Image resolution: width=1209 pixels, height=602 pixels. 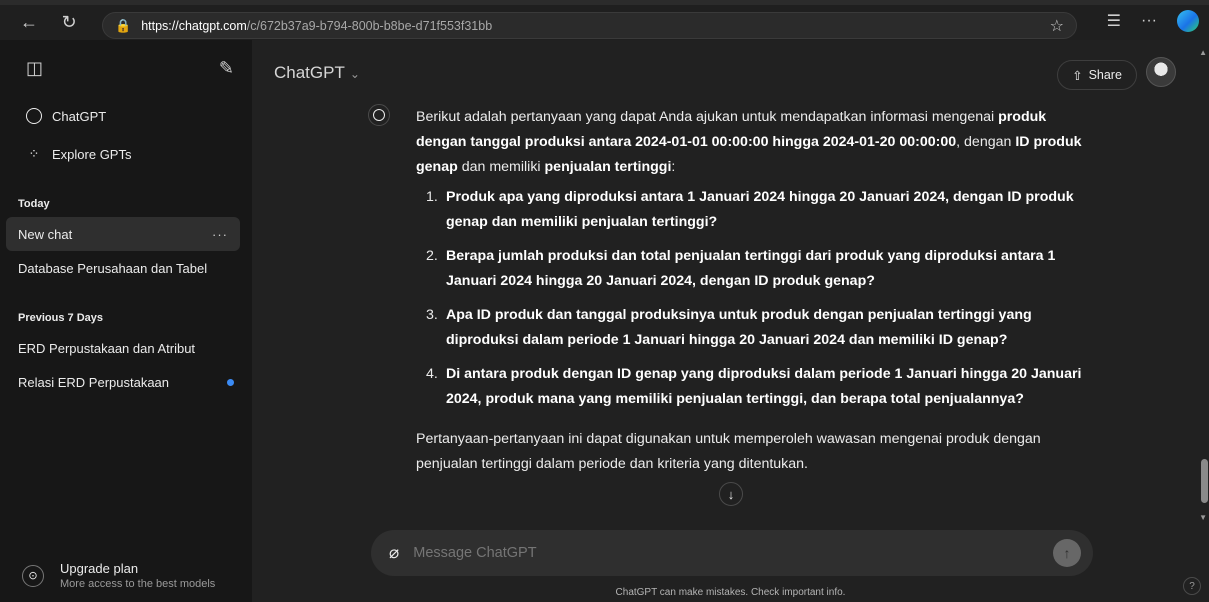 I want to click on lock-icon: 🔒, so click(x=123, y=25).